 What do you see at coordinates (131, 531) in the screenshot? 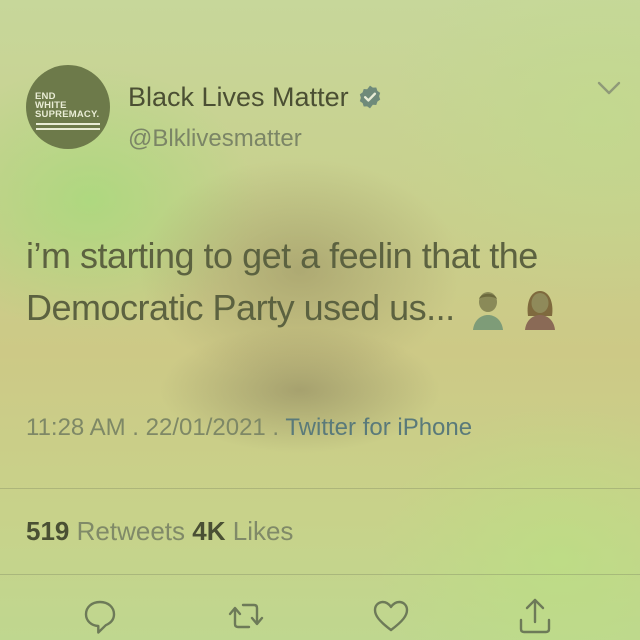
I see `retweets-label: Retweets` at bounding box center [131, 531].